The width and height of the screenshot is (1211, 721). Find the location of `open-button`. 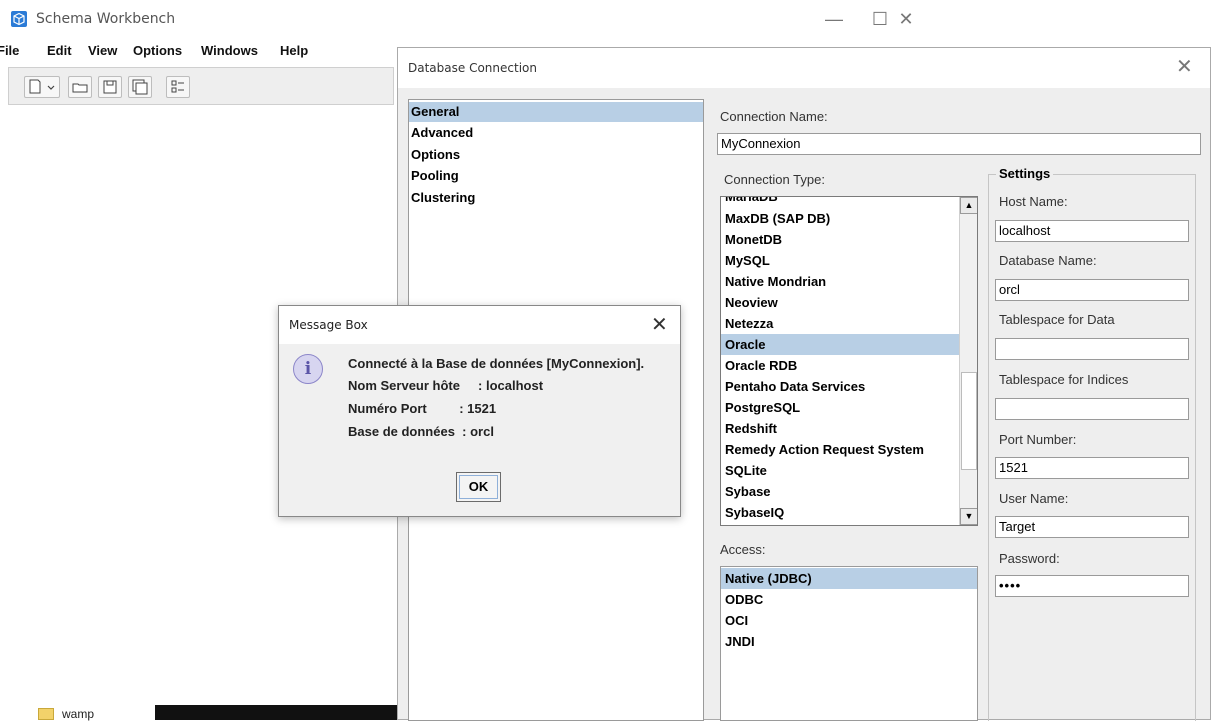

open-button is located at coordinates (80, 87).